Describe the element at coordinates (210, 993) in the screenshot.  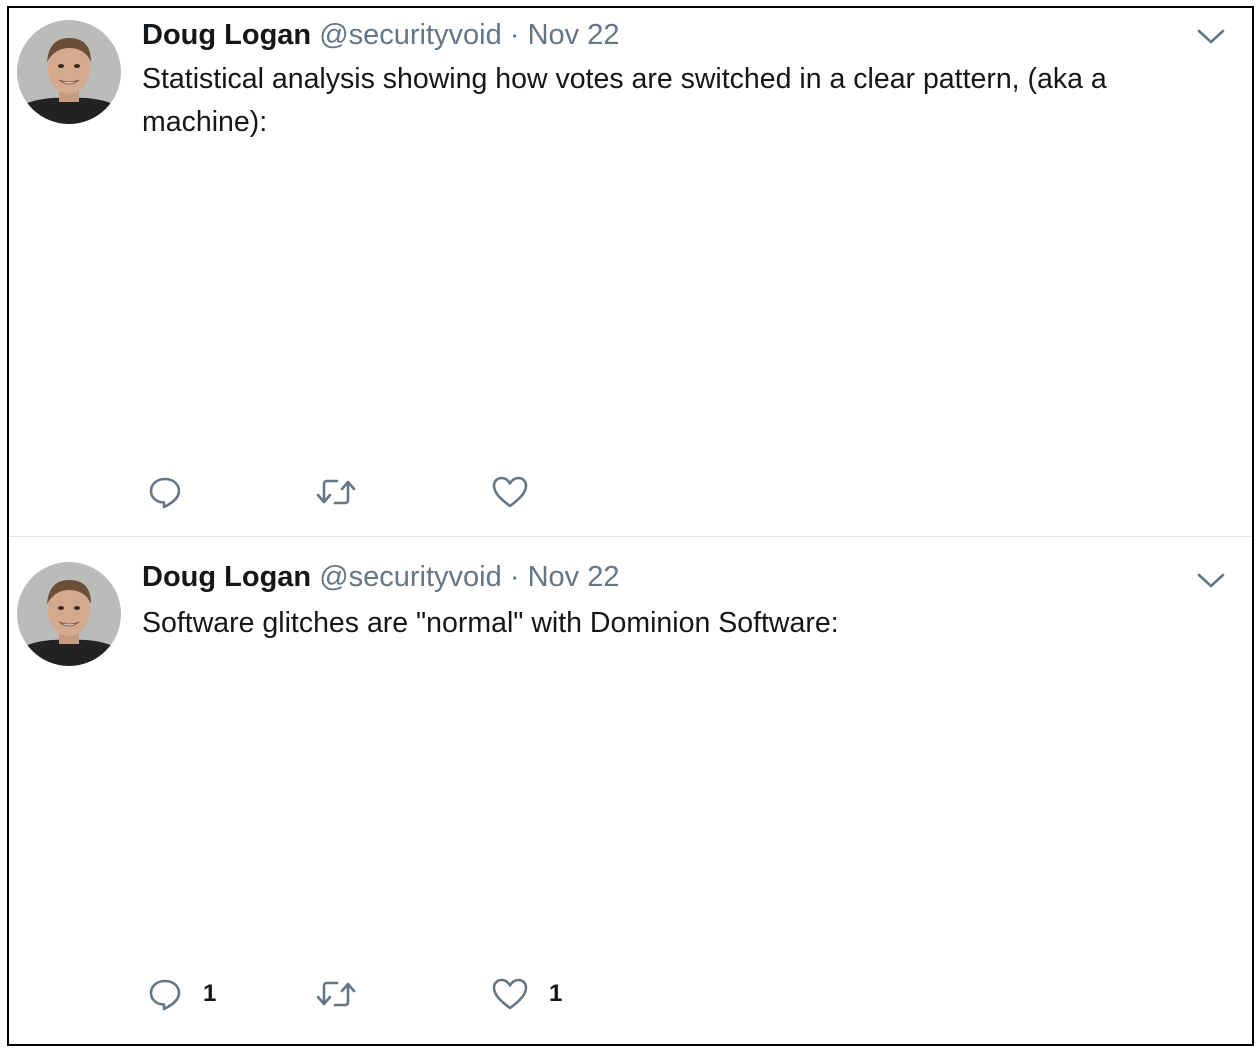
I see `reply-count: 1` at that location.